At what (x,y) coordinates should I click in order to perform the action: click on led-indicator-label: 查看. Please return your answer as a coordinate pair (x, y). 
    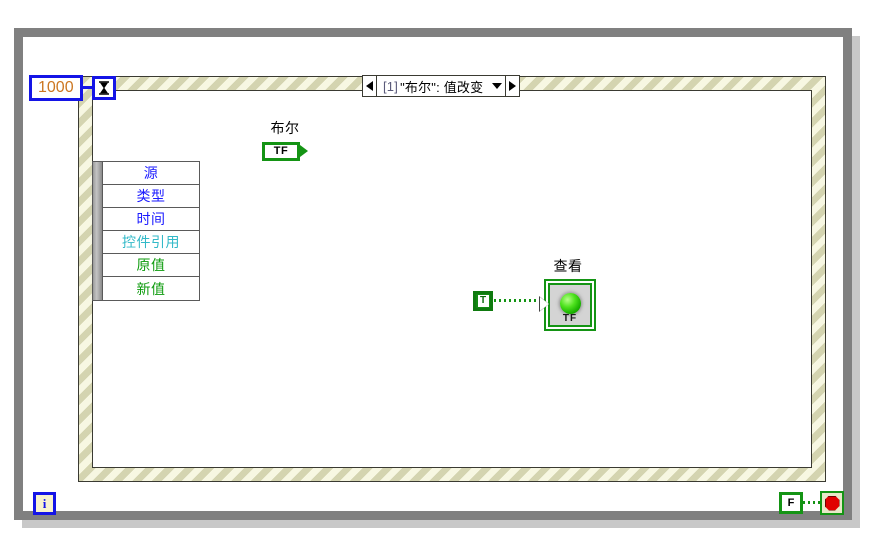
    Looking at the image, I should click on (568, 266).